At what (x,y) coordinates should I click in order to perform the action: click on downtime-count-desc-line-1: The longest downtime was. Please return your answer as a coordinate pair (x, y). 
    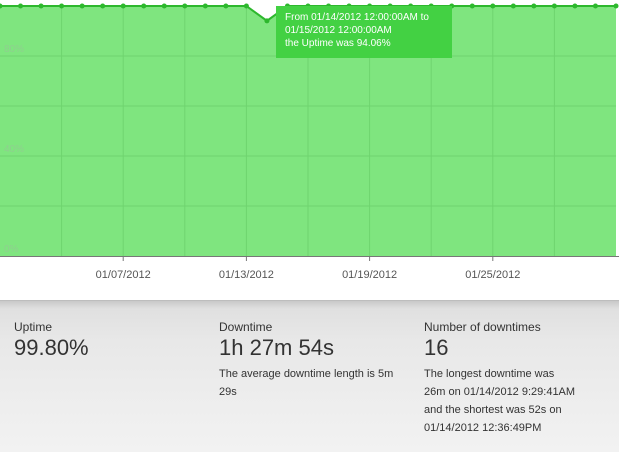
    Looking at the image, I should click on (489, 374).